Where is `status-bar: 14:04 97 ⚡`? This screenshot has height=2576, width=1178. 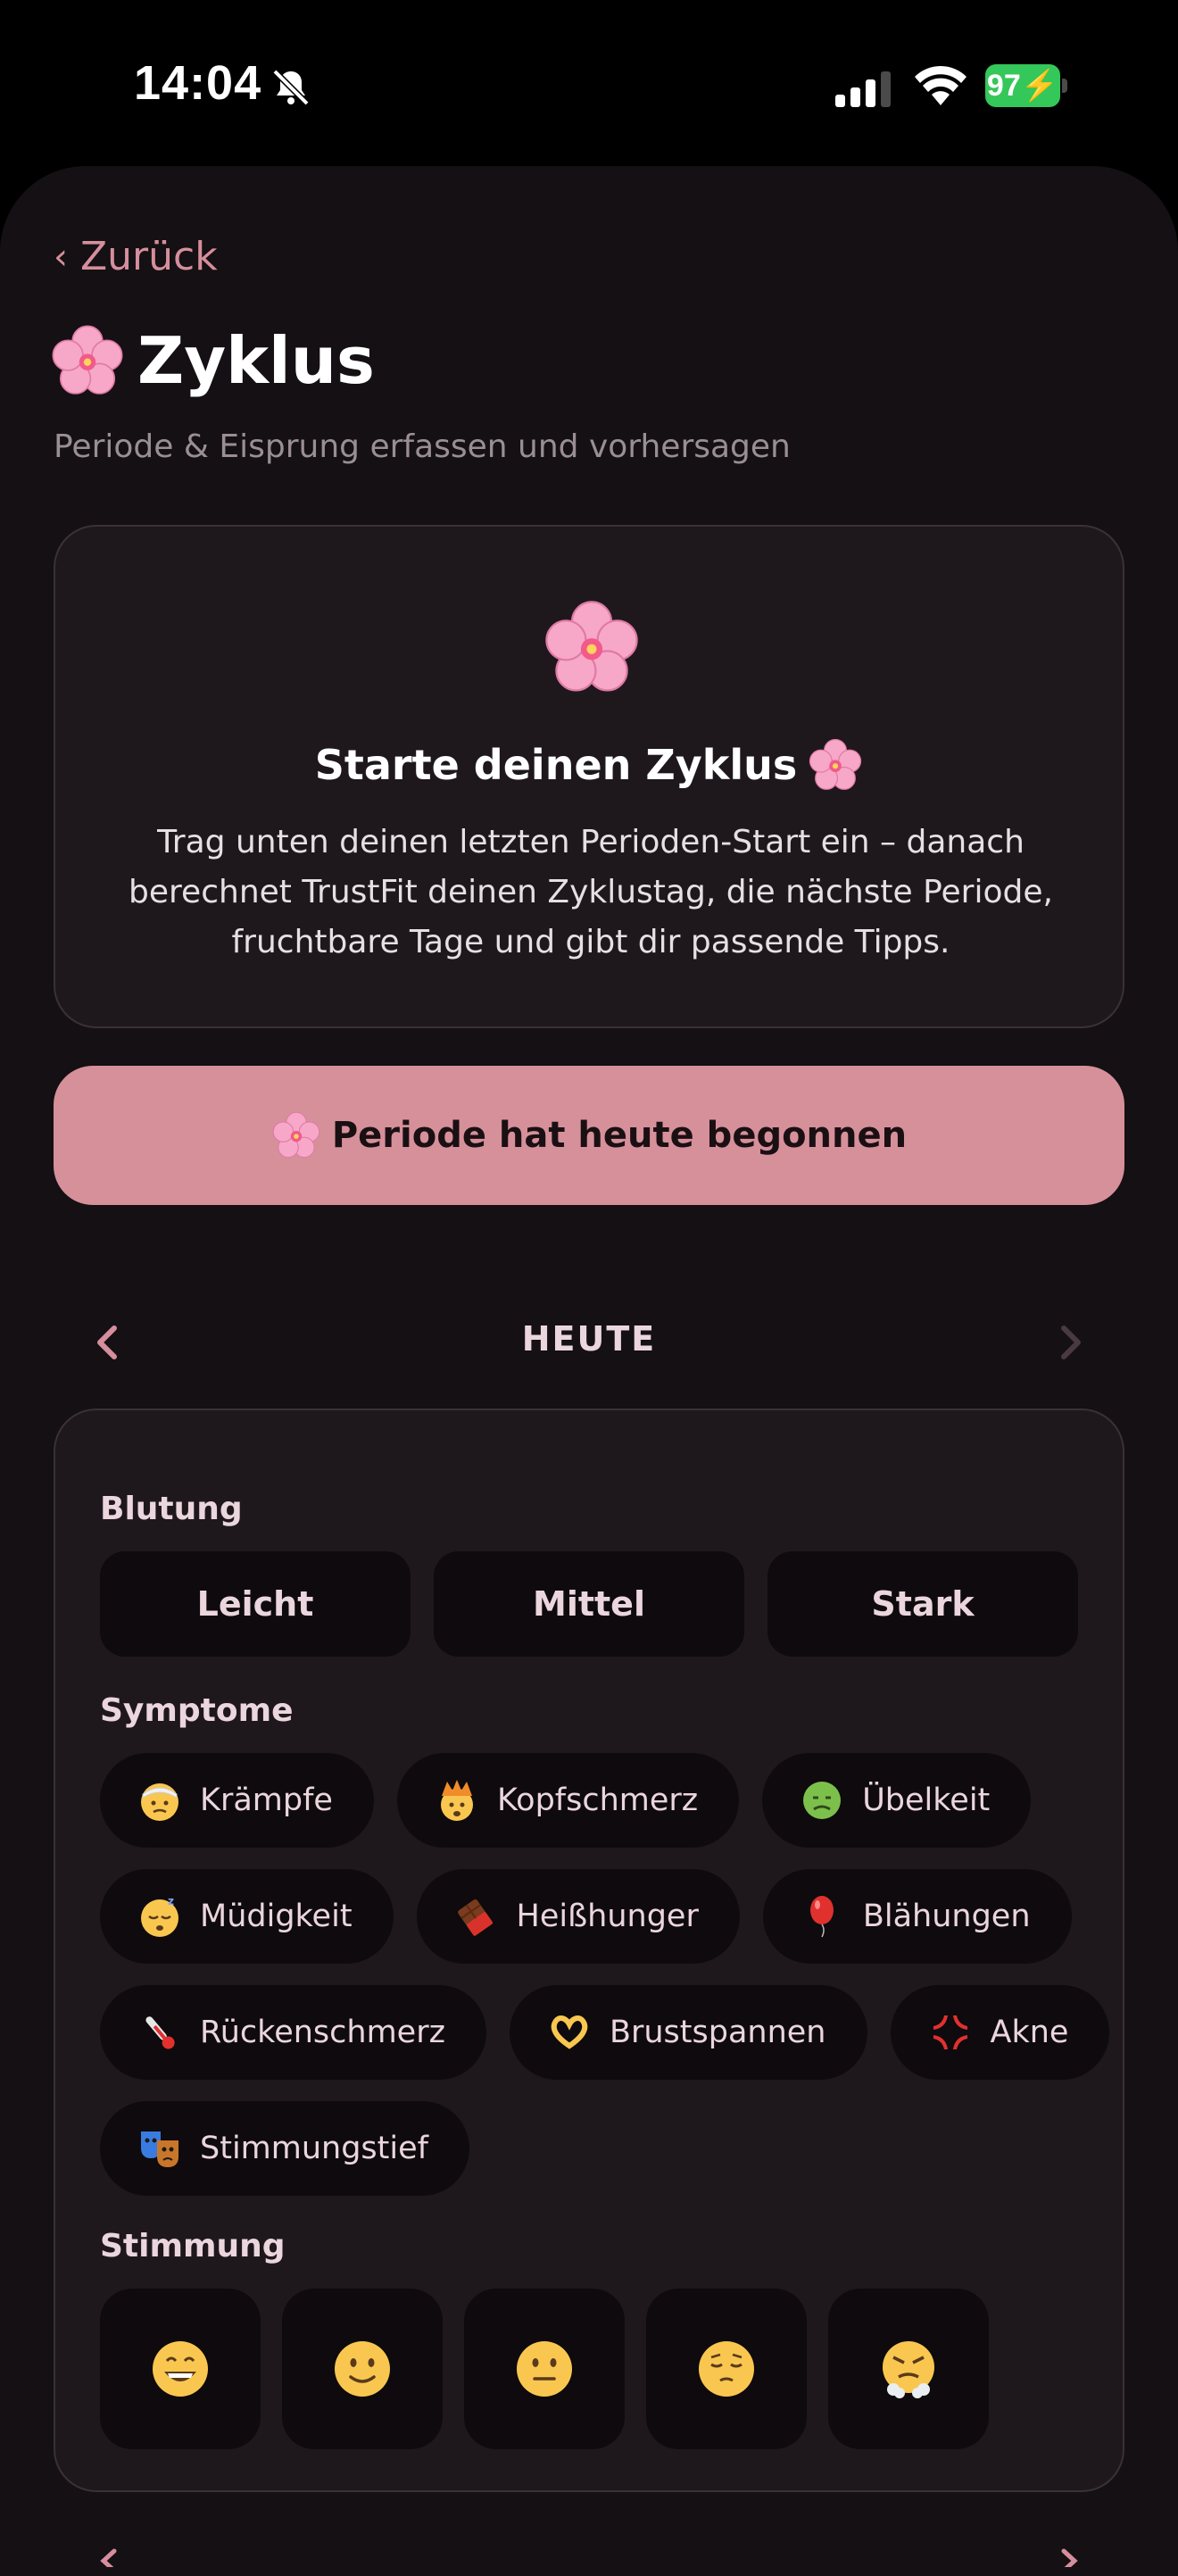
status-bar: 14:04 97 ⚡ is located at coordinates (589, 85).